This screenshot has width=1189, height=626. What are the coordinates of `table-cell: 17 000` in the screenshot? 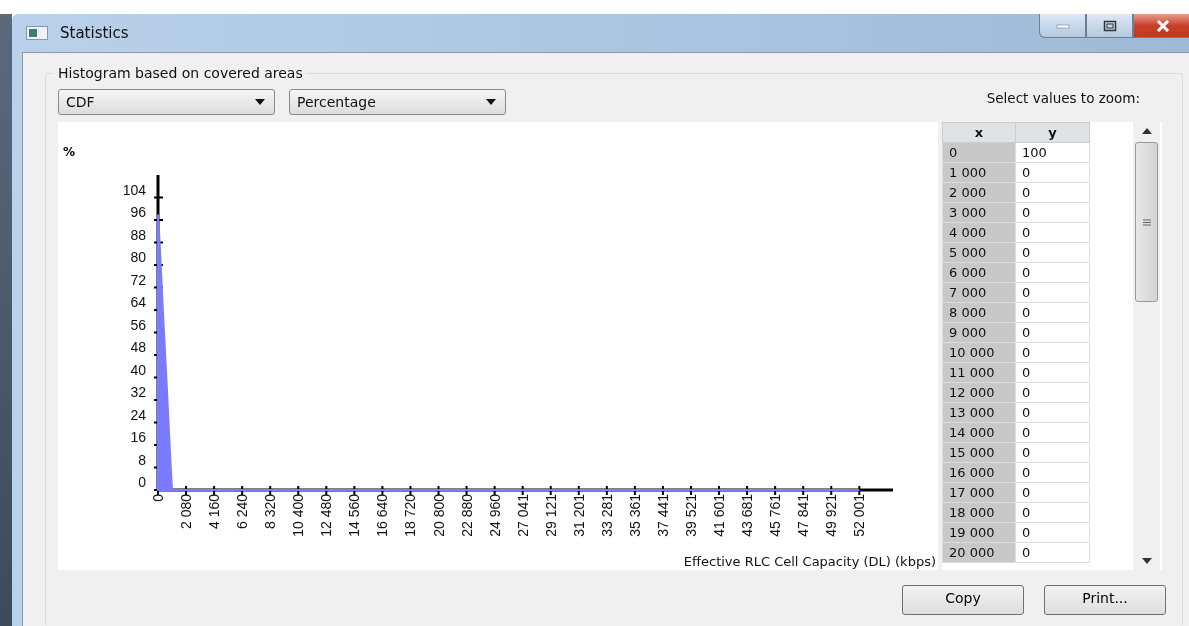 It's located at (979, 492).